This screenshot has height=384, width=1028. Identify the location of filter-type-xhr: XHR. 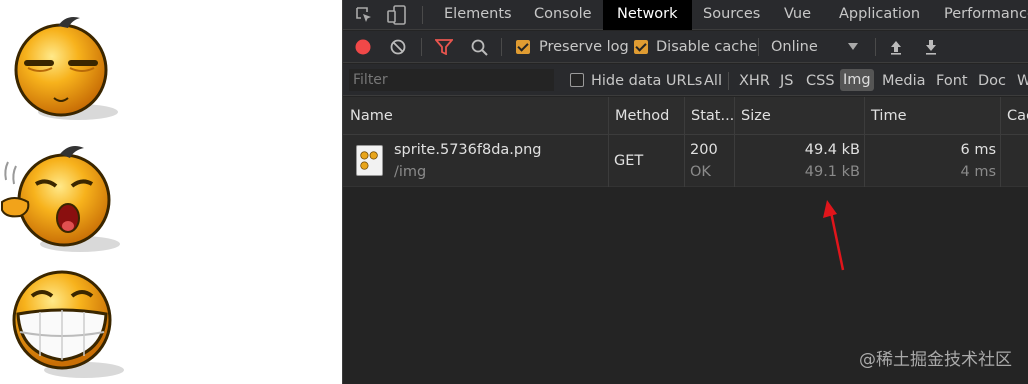
(754, 81).